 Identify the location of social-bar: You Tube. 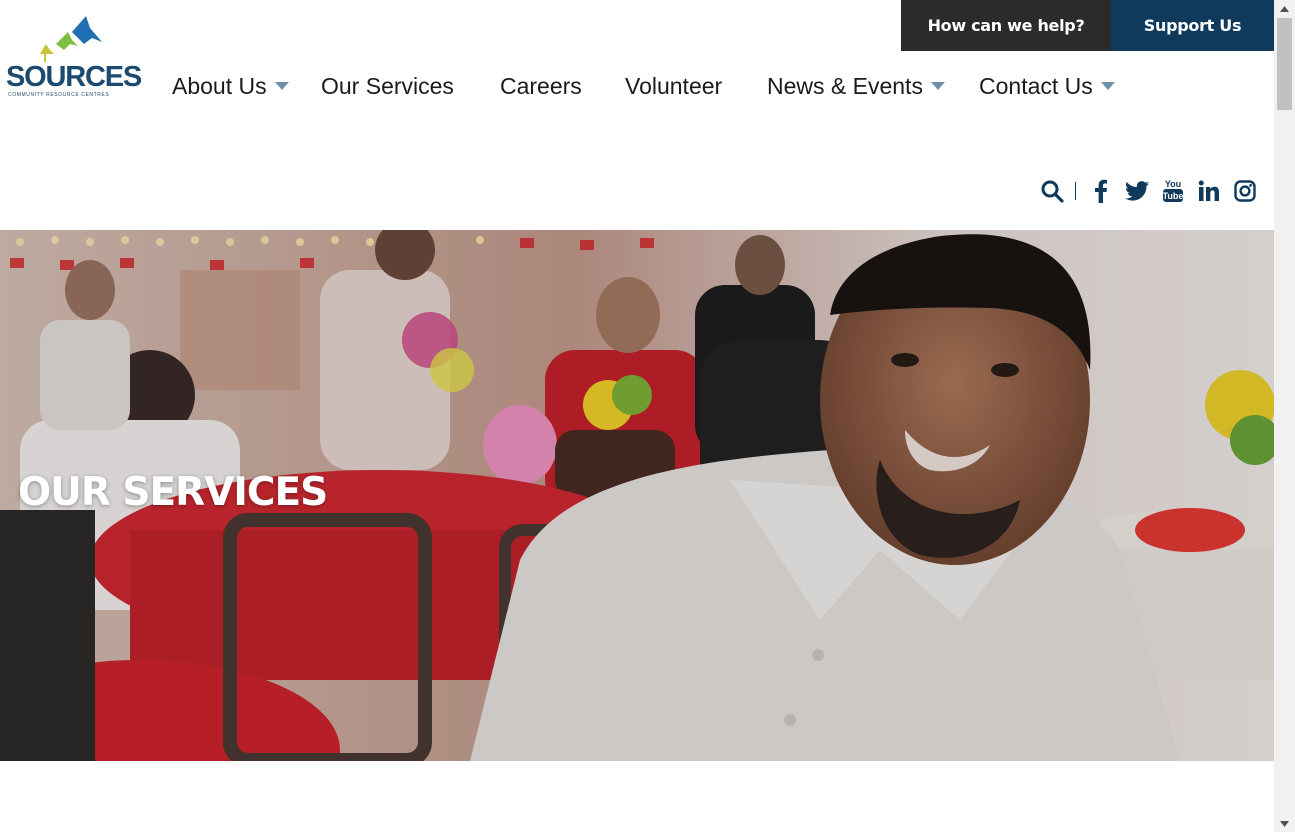
(1143, 191).